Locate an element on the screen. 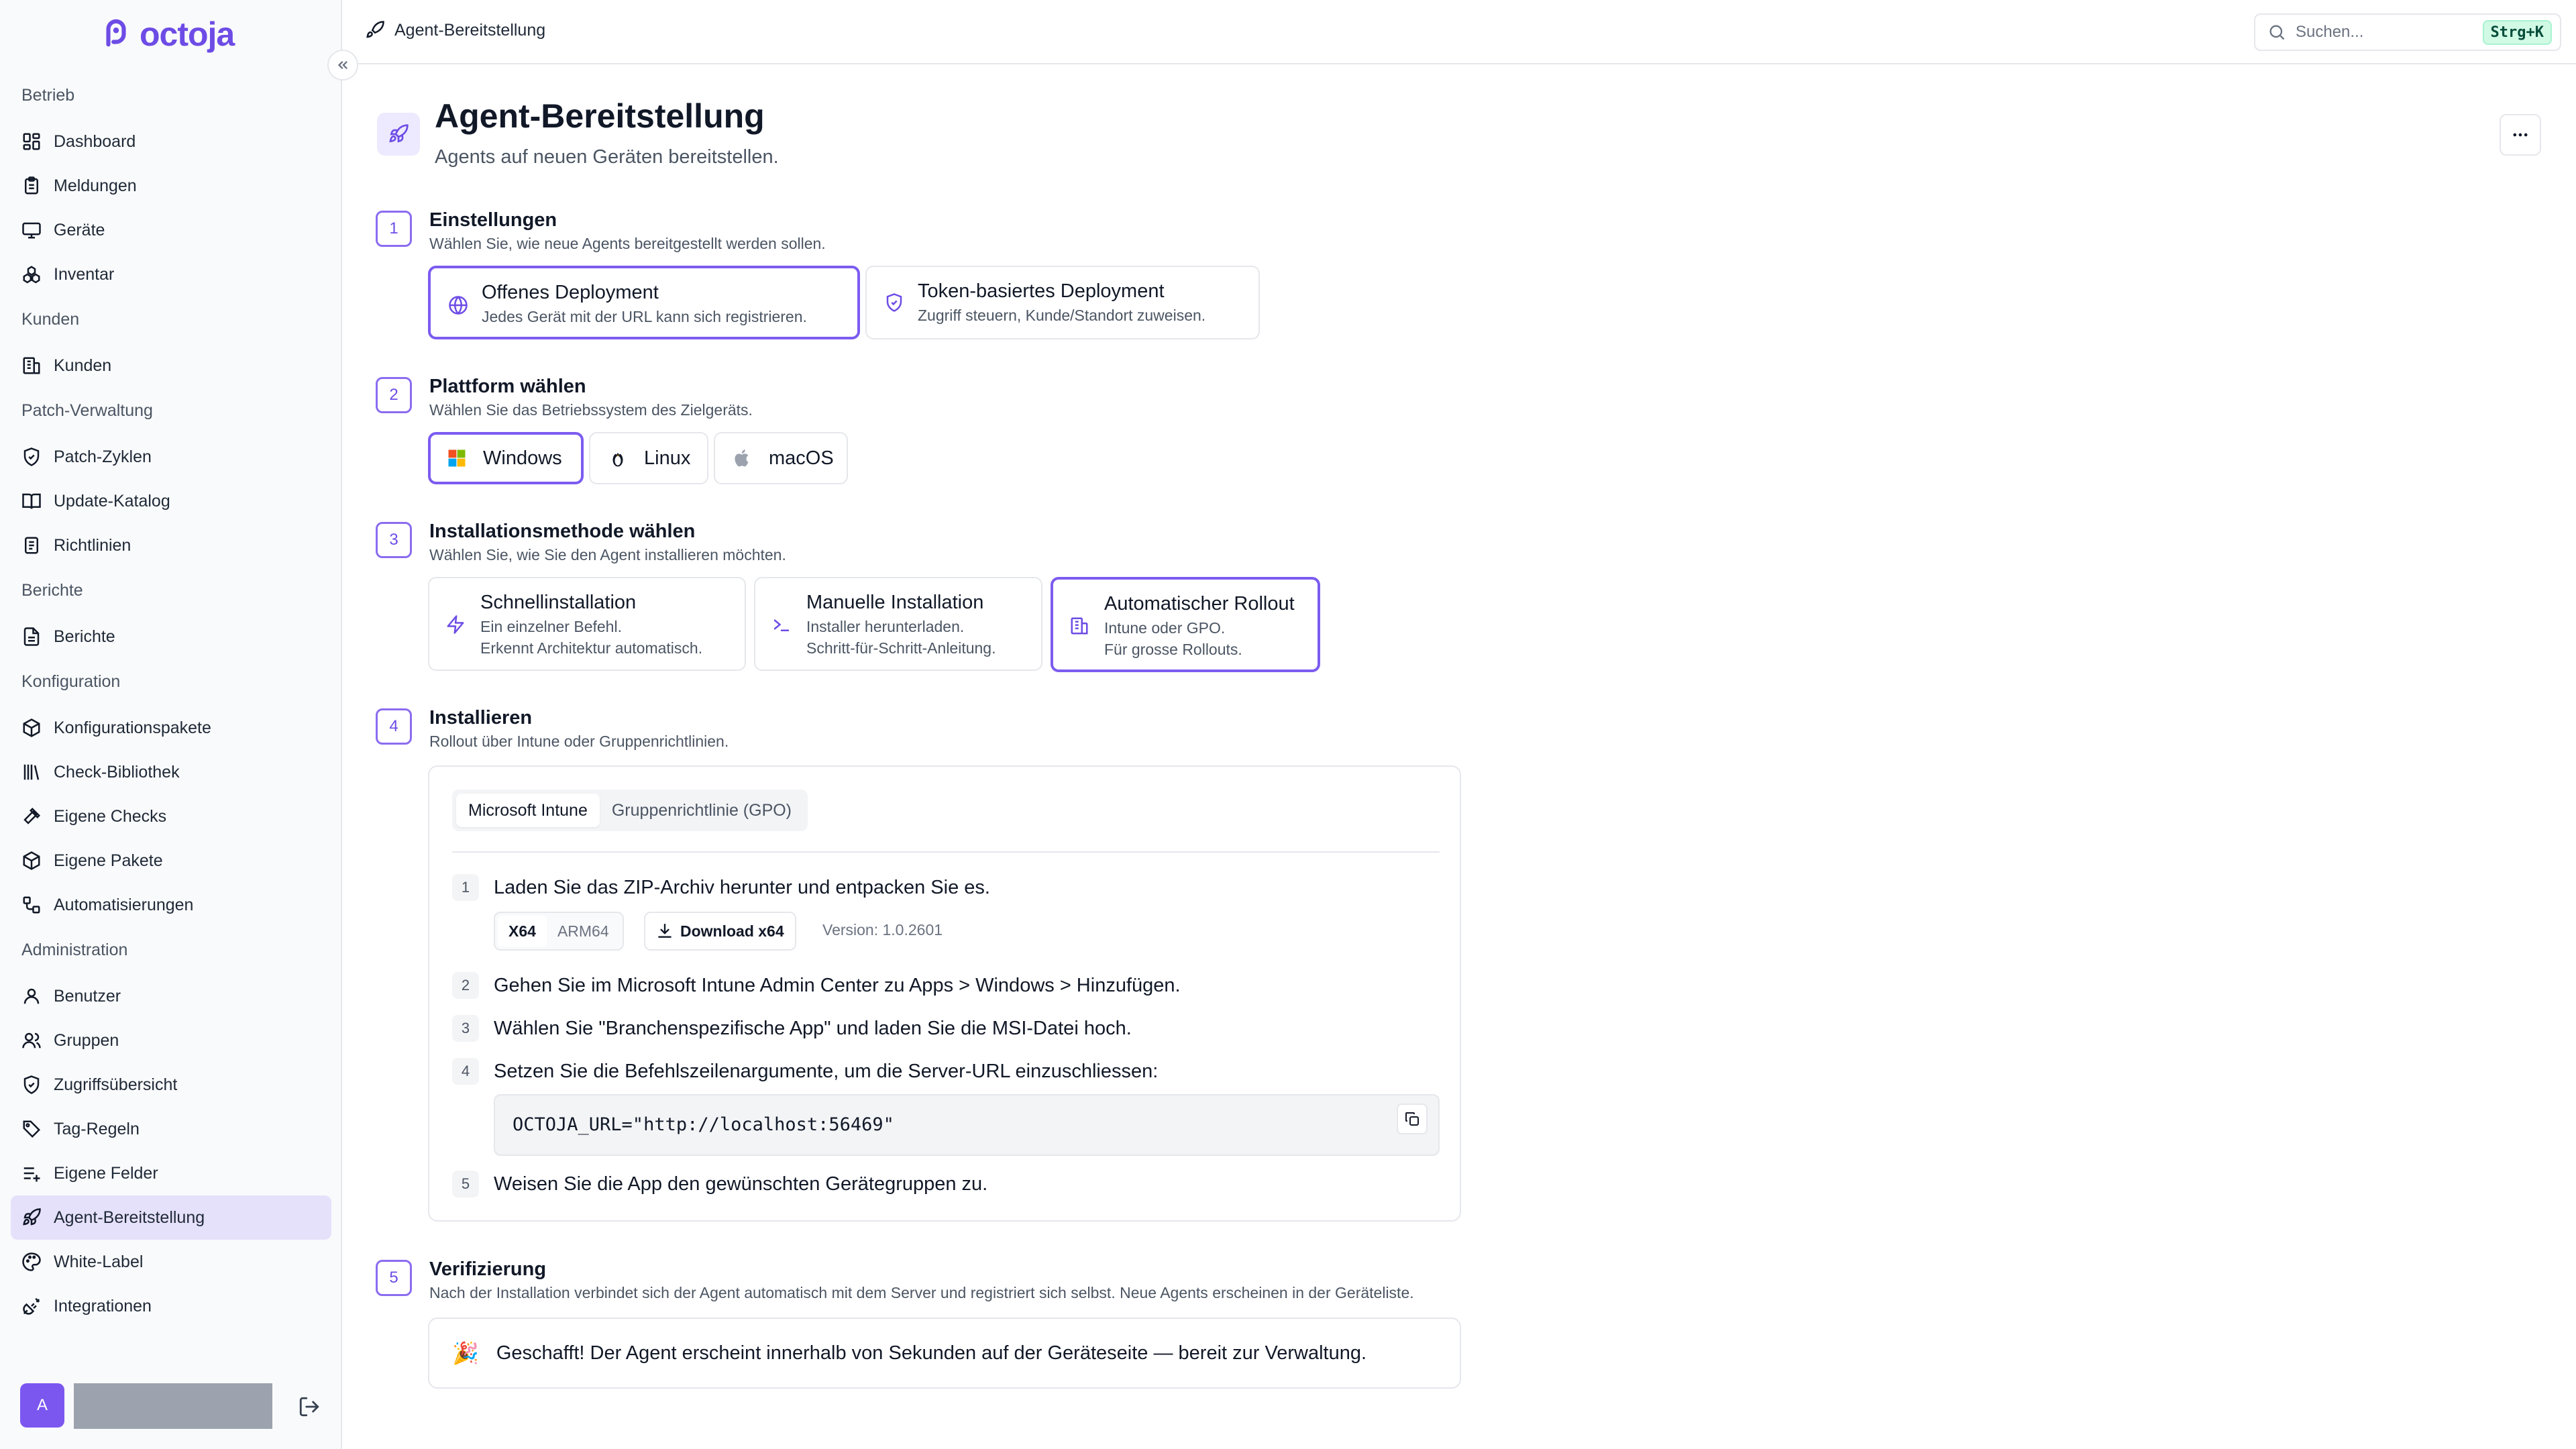 This screenshot has height=1449, width=2576. sidebar-item-label: Eigene Checks is located at coordinates (110, 816).